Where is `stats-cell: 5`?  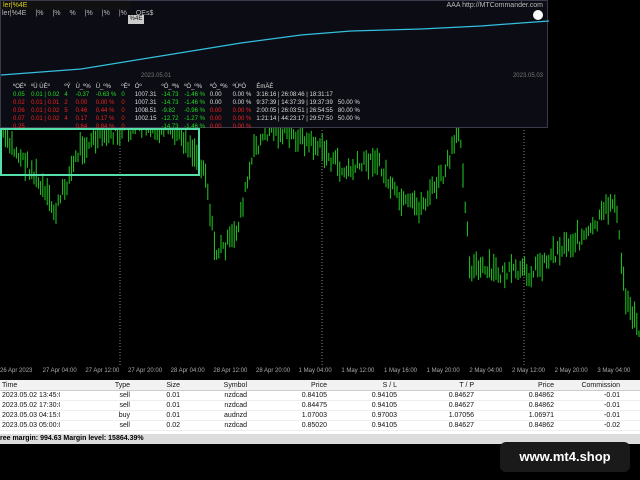
stats-cell: 5 is located at coordinates (66, 111).